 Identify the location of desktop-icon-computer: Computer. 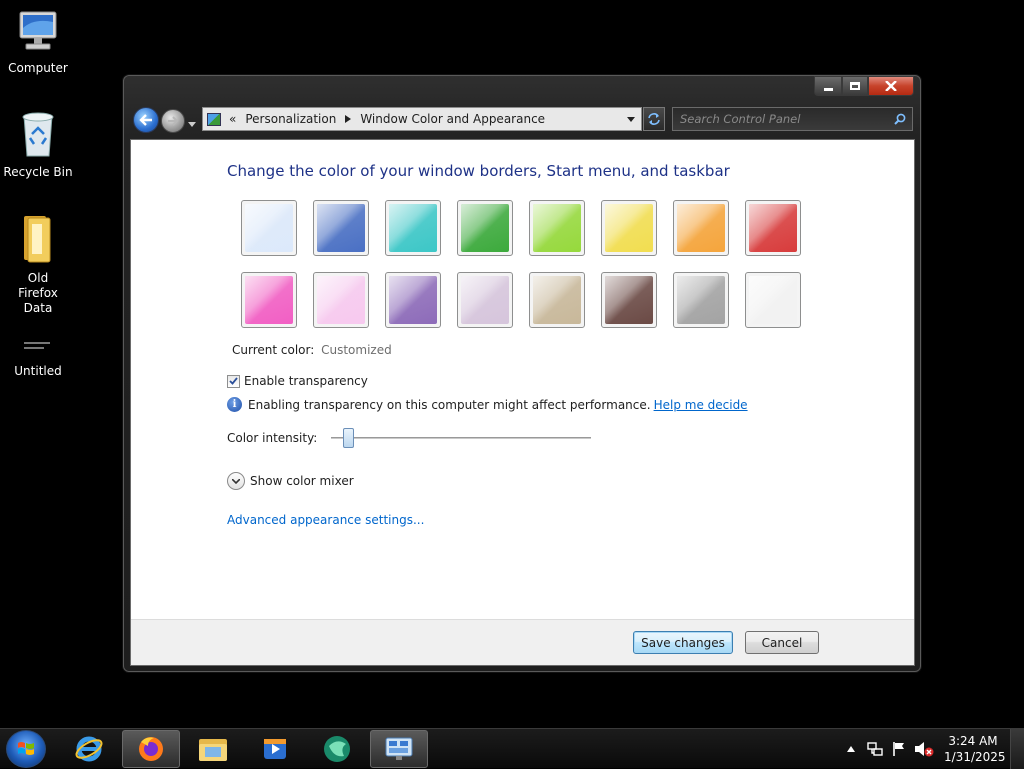
(38, 42).